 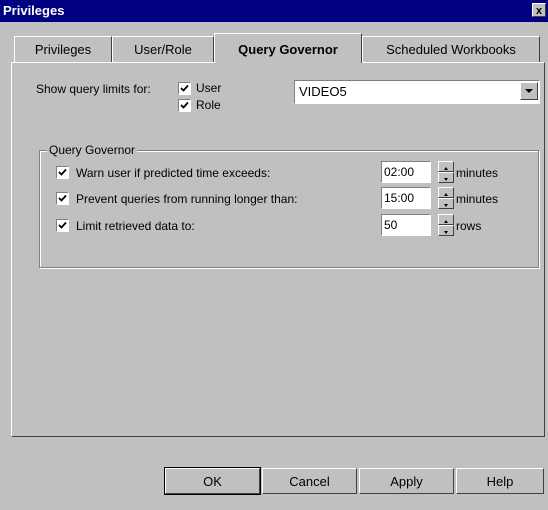 I want to click on limit-unit: rows, so click(x=469, y=226).